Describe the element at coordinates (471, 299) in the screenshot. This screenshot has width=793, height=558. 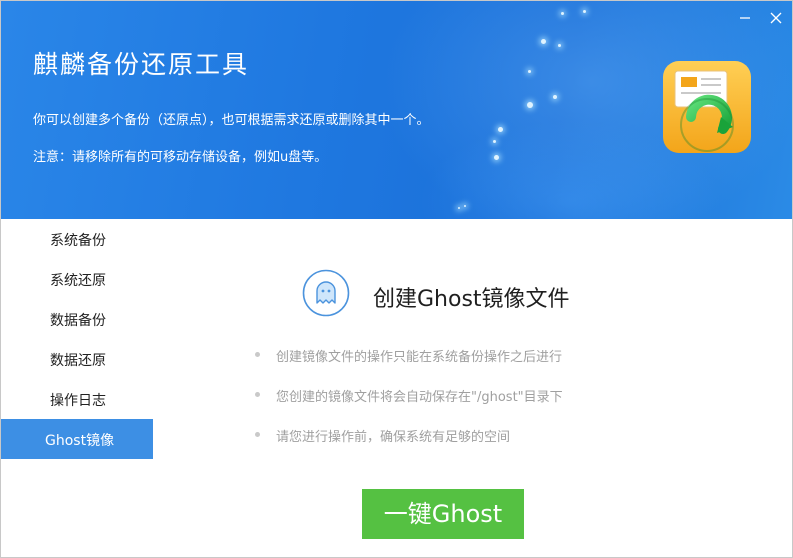
I see `page-title: 创建Ghost镜像文件` at that location.